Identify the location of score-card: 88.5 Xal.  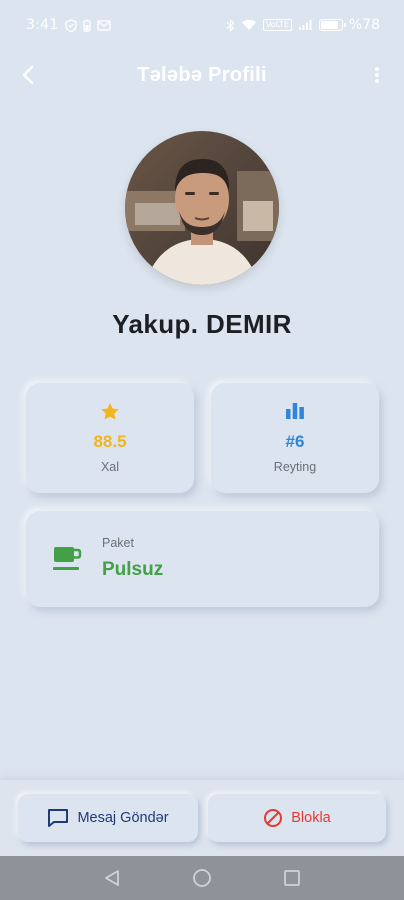
(110, 438).